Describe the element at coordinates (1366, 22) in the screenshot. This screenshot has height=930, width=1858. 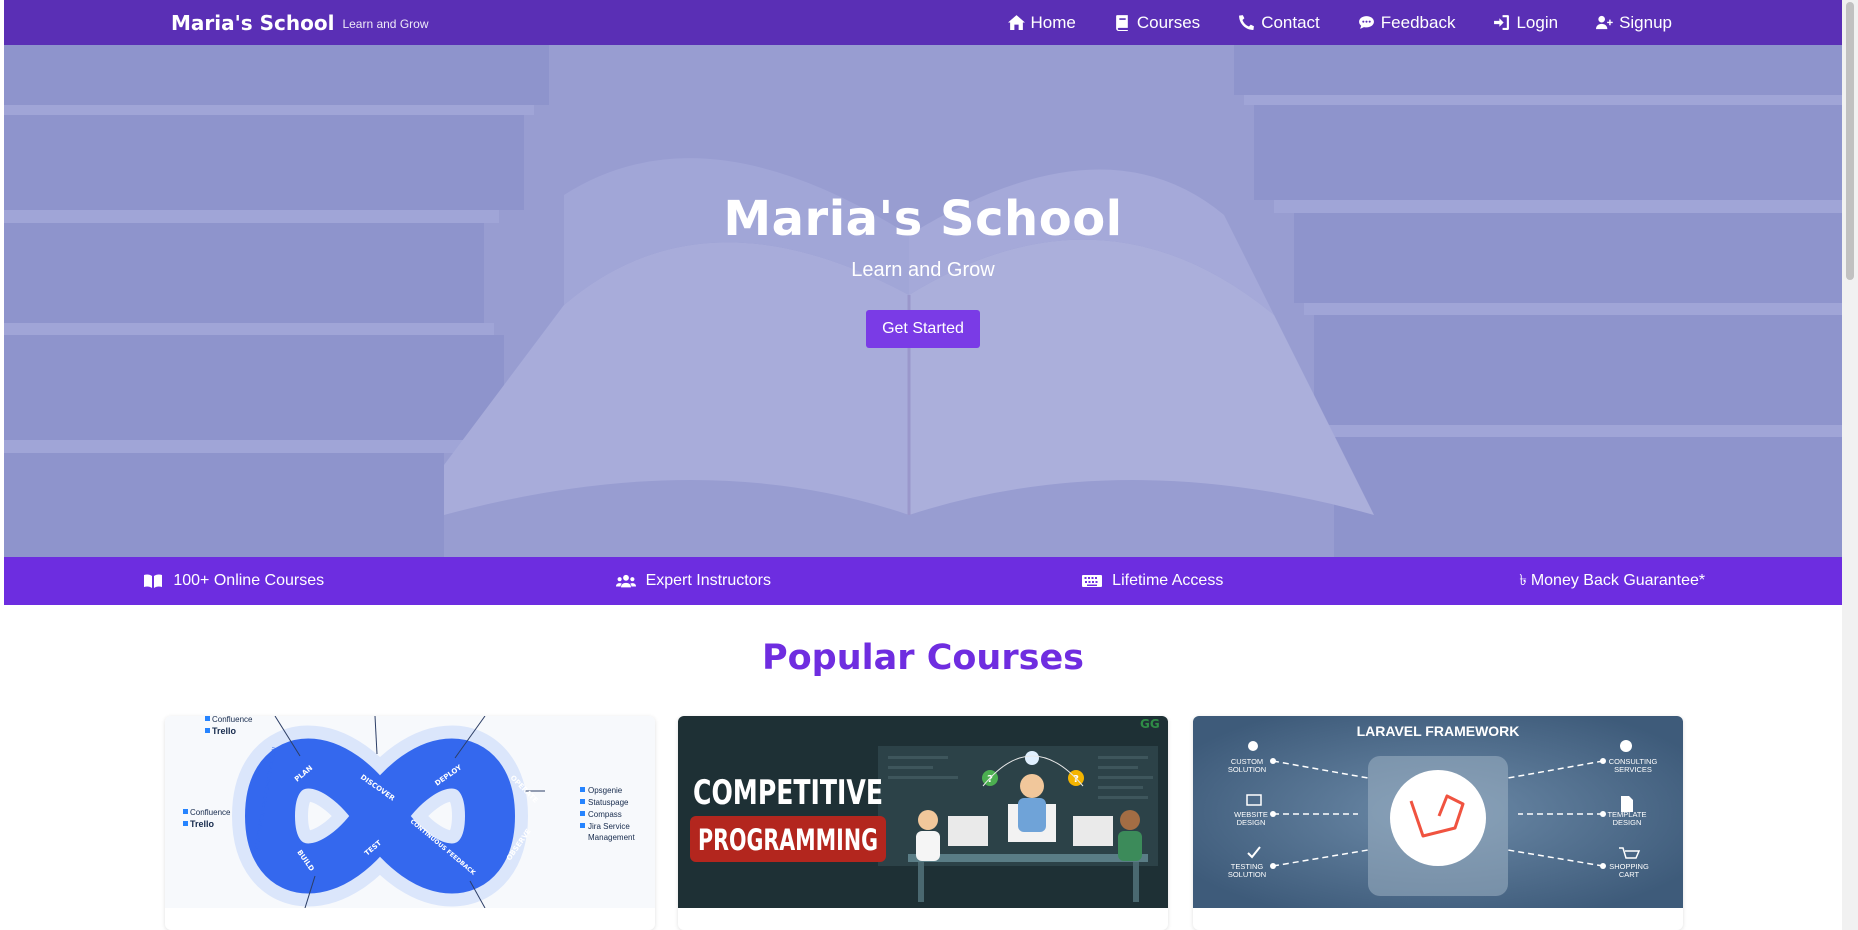
I see `comment-icon` at that location.